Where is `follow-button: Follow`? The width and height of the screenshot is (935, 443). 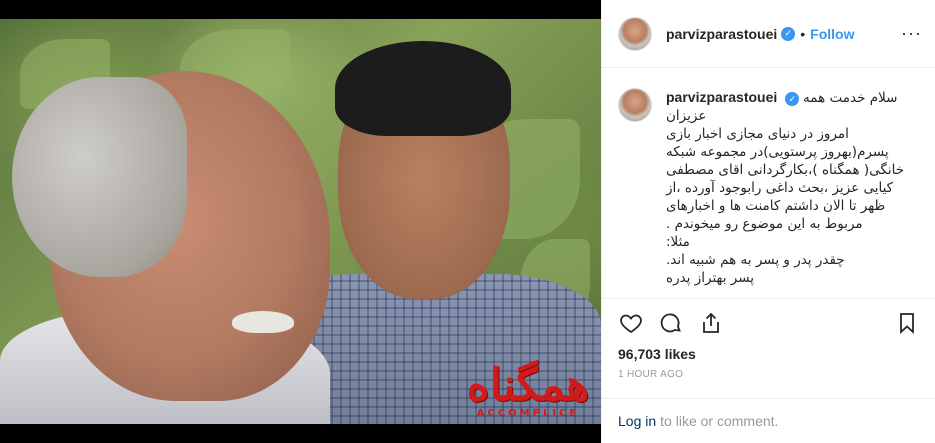
follow-button: Follow is located at coordinates (832, 34).